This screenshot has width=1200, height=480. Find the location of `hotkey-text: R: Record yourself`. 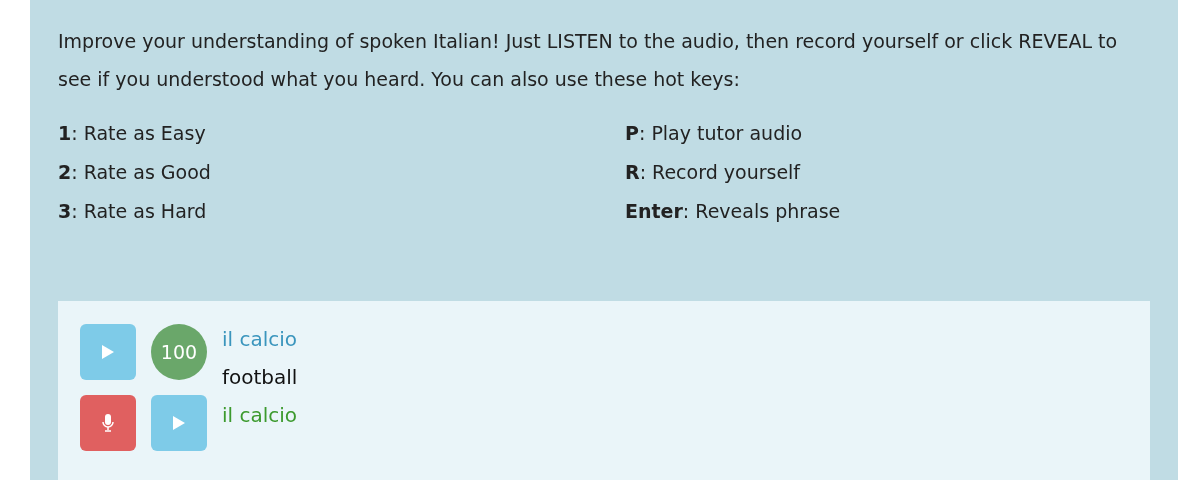

hotkey-text: R: Record yourself is located at coordinates (713, 172).